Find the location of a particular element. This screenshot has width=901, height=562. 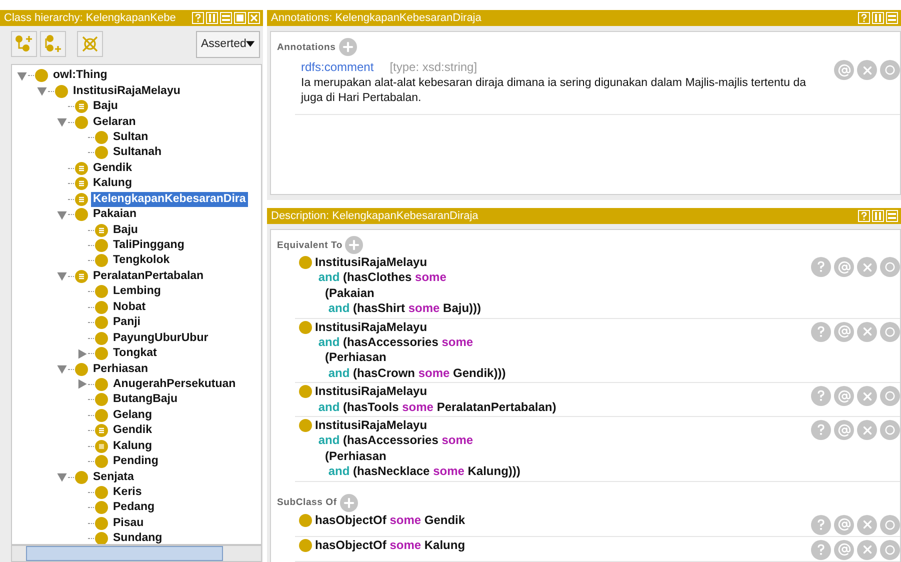

tree-item: Pakaian is located at coordinates (114, 214).